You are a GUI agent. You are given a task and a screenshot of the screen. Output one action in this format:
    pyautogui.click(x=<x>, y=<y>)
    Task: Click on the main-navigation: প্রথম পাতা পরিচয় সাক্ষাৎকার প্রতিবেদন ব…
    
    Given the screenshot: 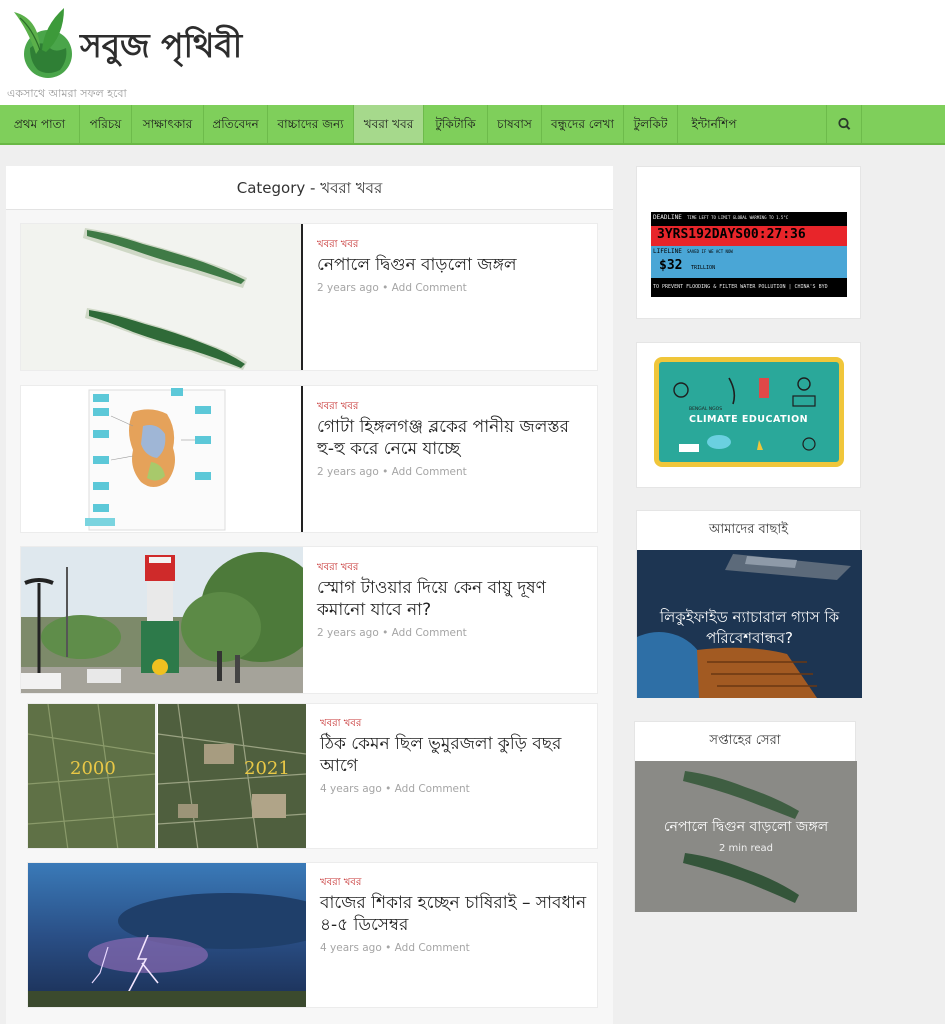 What is the action you would take?
    pyautogui.click(x=472, y=125)
    